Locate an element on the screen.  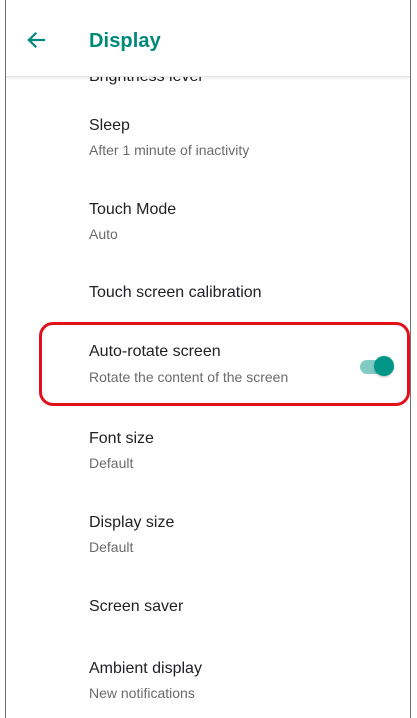
setting-screen-saver-title: Screen saver is located at coordinates (136, 606).